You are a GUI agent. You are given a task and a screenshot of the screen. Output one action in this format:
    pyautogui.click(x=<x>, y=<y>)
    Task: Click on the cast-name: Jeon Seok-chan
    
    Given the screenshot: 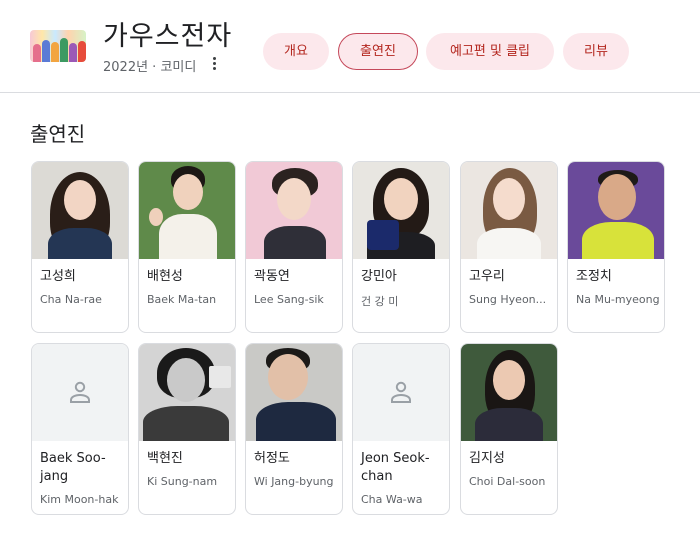 What is the action you would take?
    pyautogui.click(x=395, y=467)
    